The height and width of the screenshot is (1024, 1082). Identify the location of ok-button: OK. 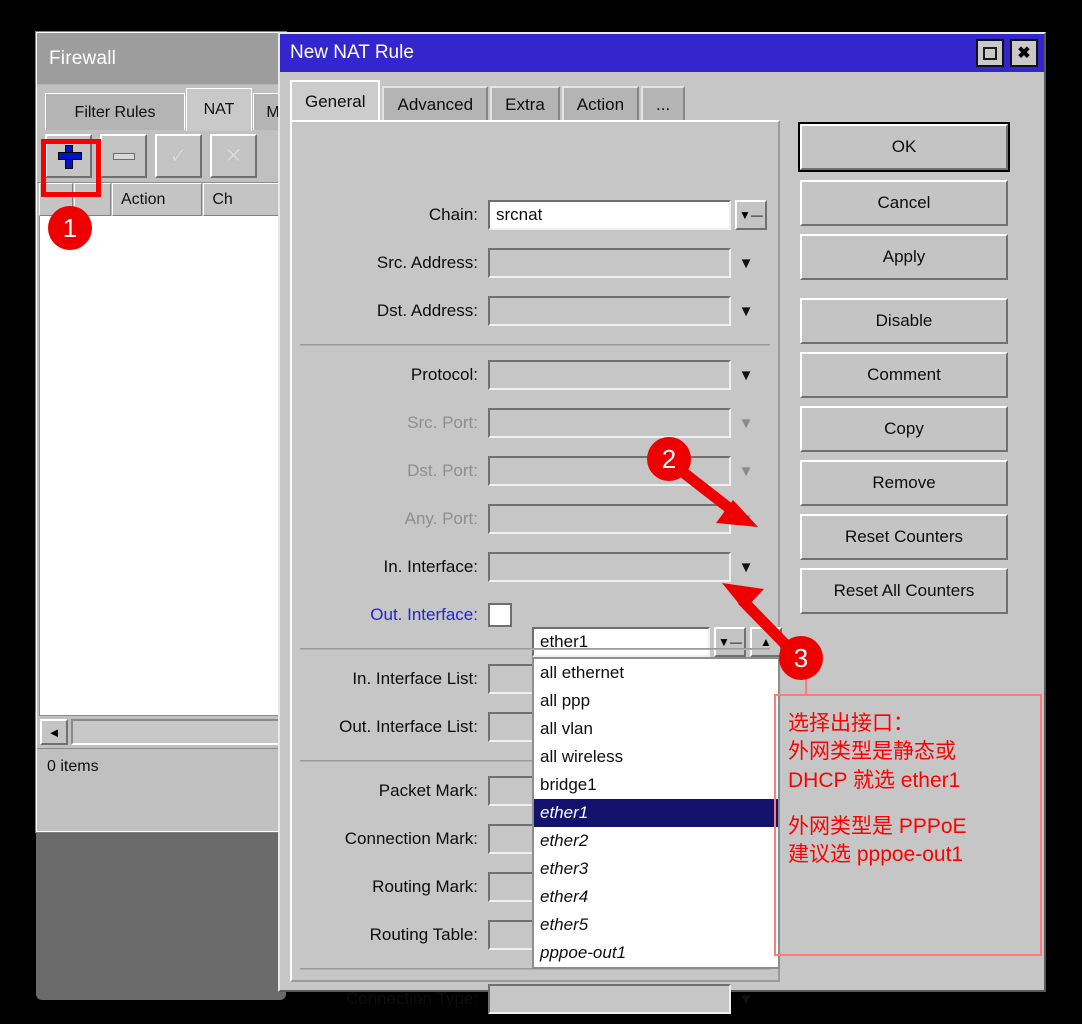
(904, 147).